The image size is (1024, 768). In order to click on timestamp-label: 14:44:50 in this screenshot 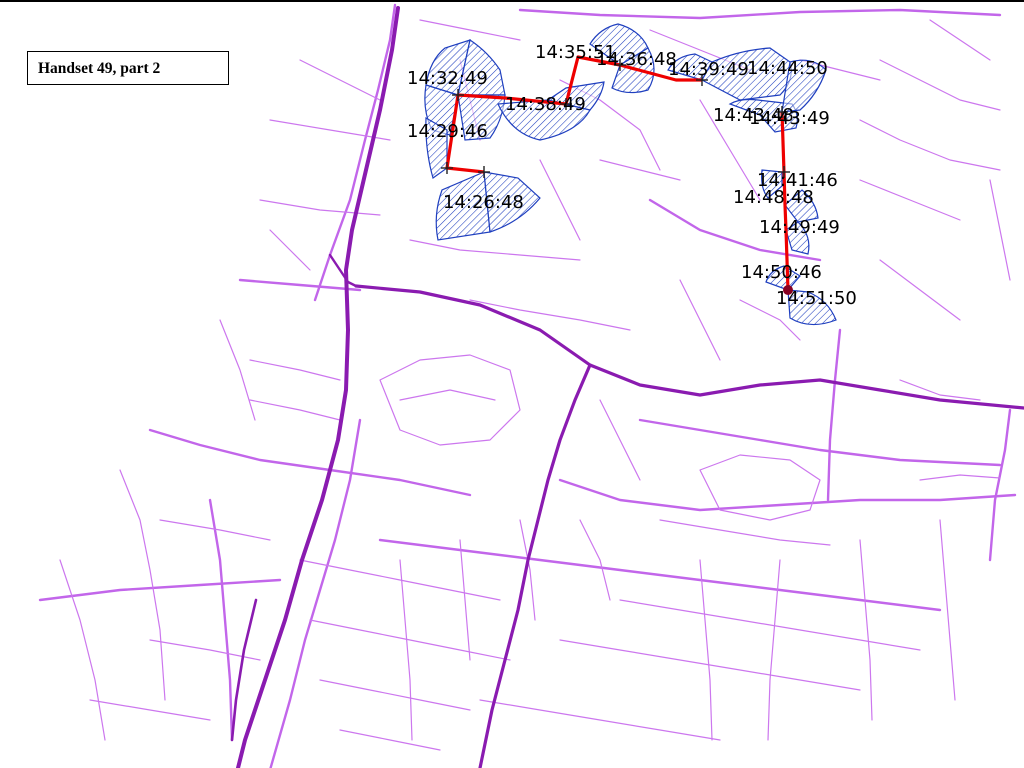, I will do `click(787, 68)`.